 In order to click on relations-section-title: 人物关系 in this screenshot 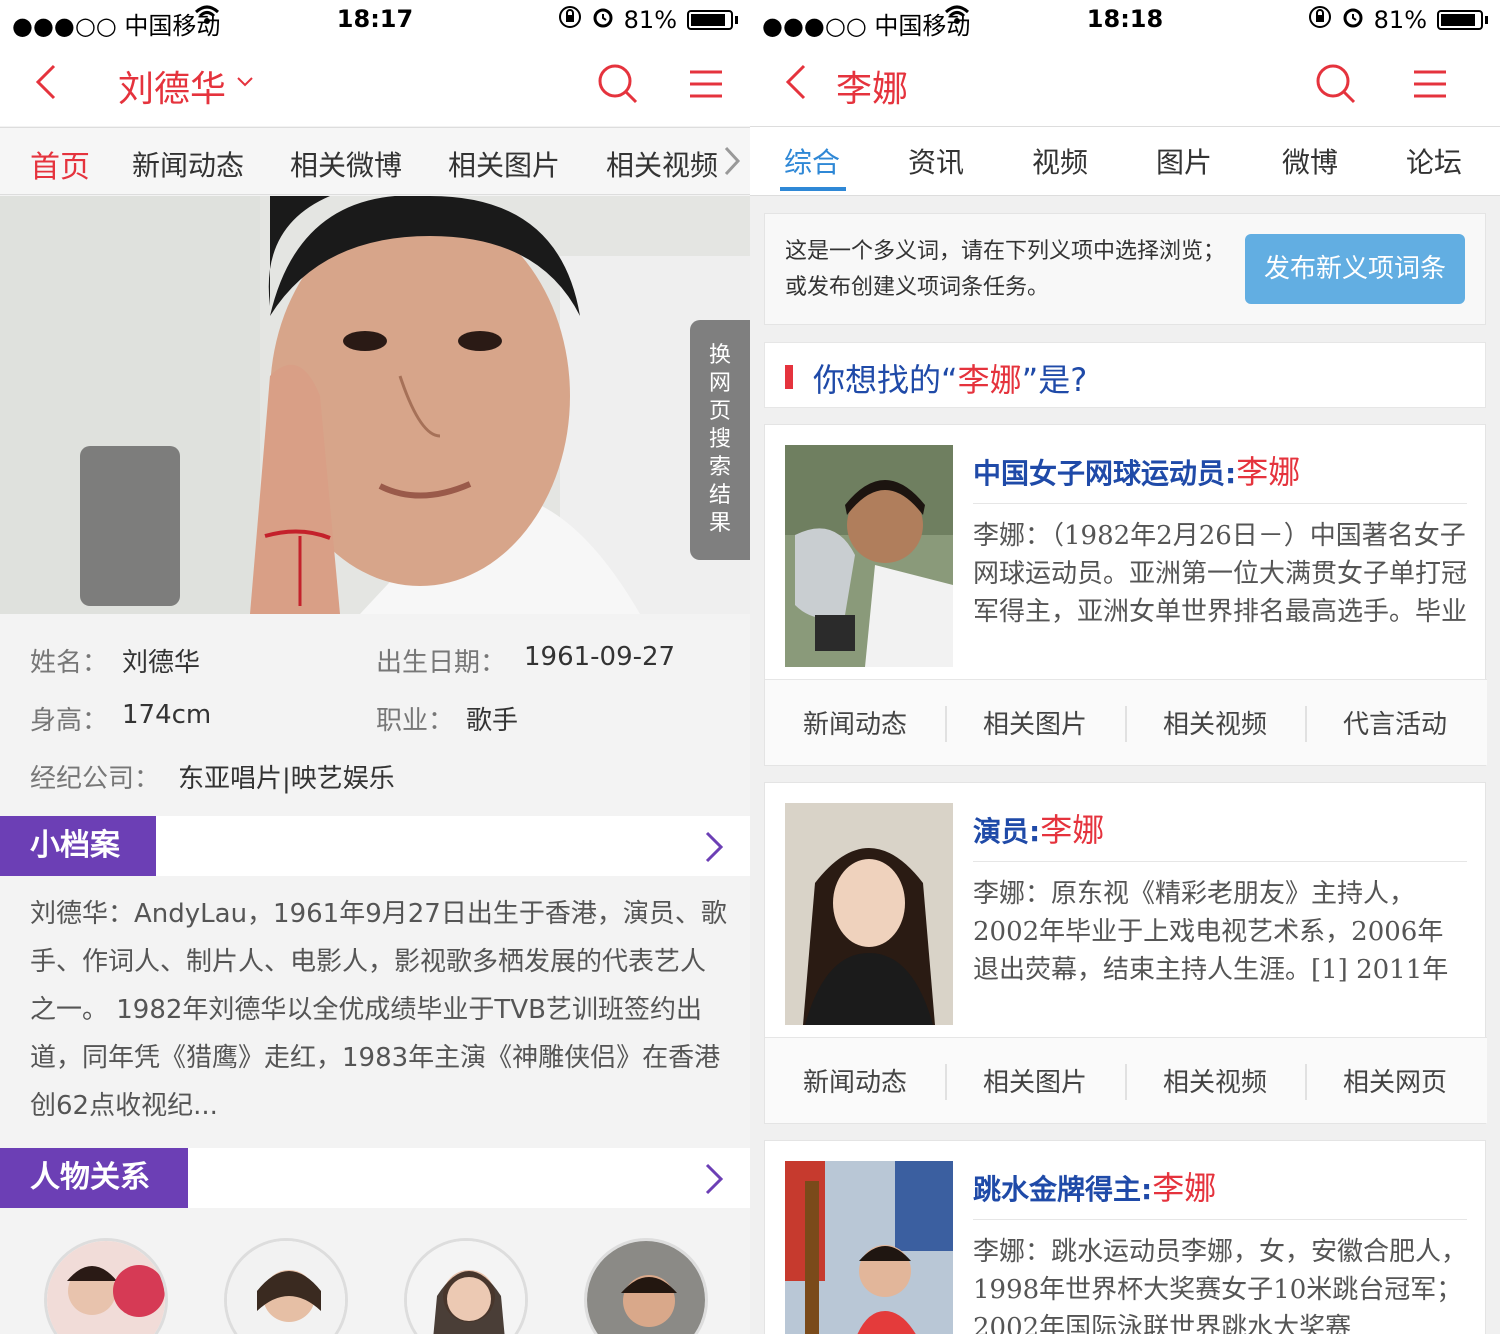, I will do `click(94, 1178)`.